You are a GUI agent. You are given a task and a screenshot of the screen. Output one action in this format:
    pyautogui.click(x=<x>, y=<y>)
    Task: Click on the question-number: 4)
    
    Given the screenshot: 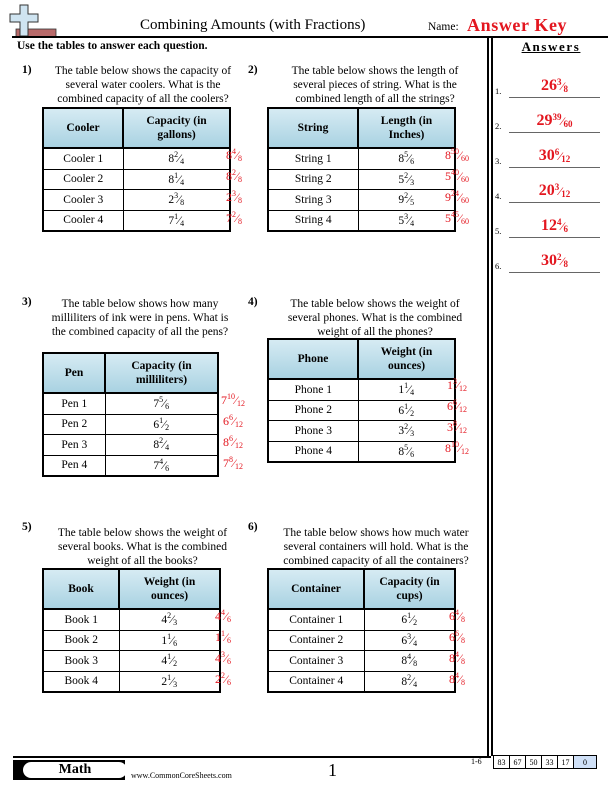 What is the action you would take?
    pyautogui.click(x=253, y=302)
    